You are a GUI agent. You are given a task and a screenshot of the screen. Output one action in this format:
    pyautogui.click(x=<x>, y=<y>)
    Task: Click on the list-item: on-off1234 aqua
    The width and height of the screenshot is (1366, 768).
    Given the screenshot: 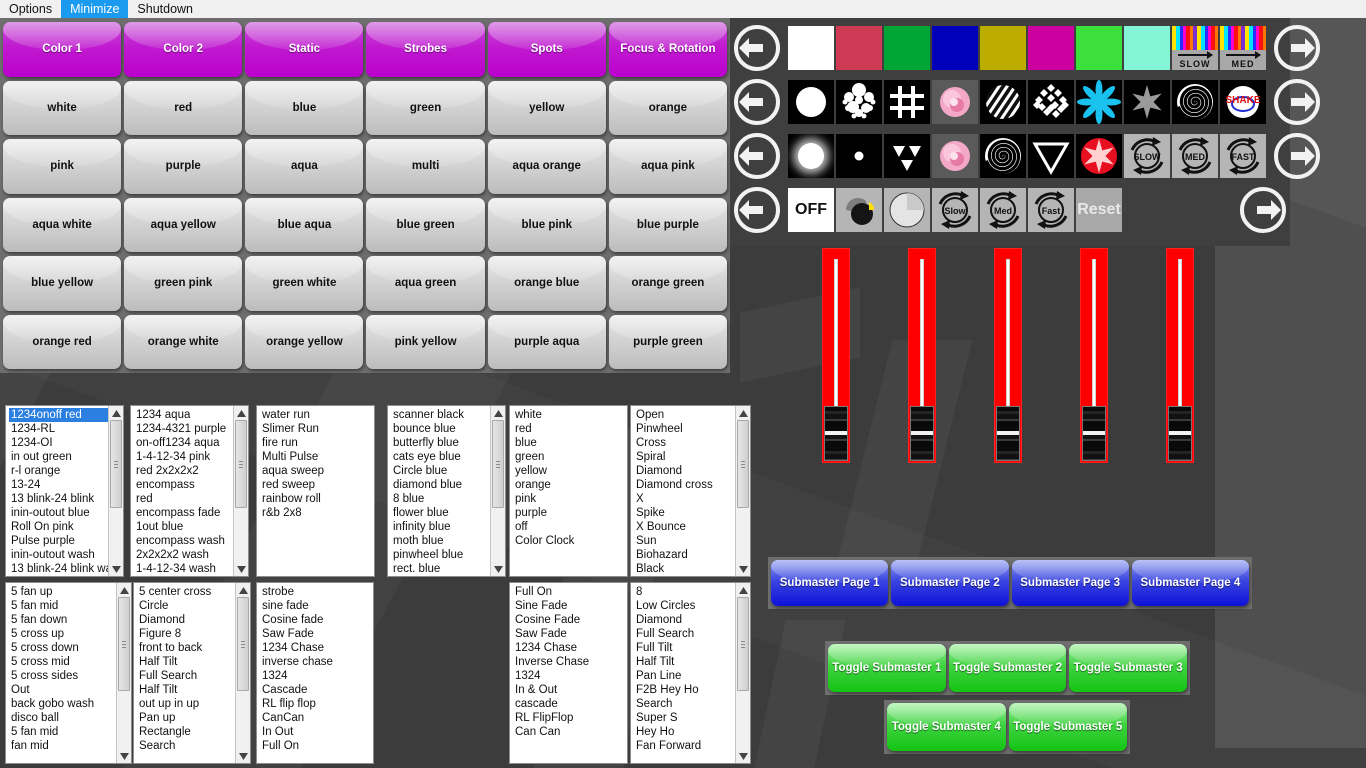 What is the action you would take?
    pyautogui.click(x=183, y=443)
    